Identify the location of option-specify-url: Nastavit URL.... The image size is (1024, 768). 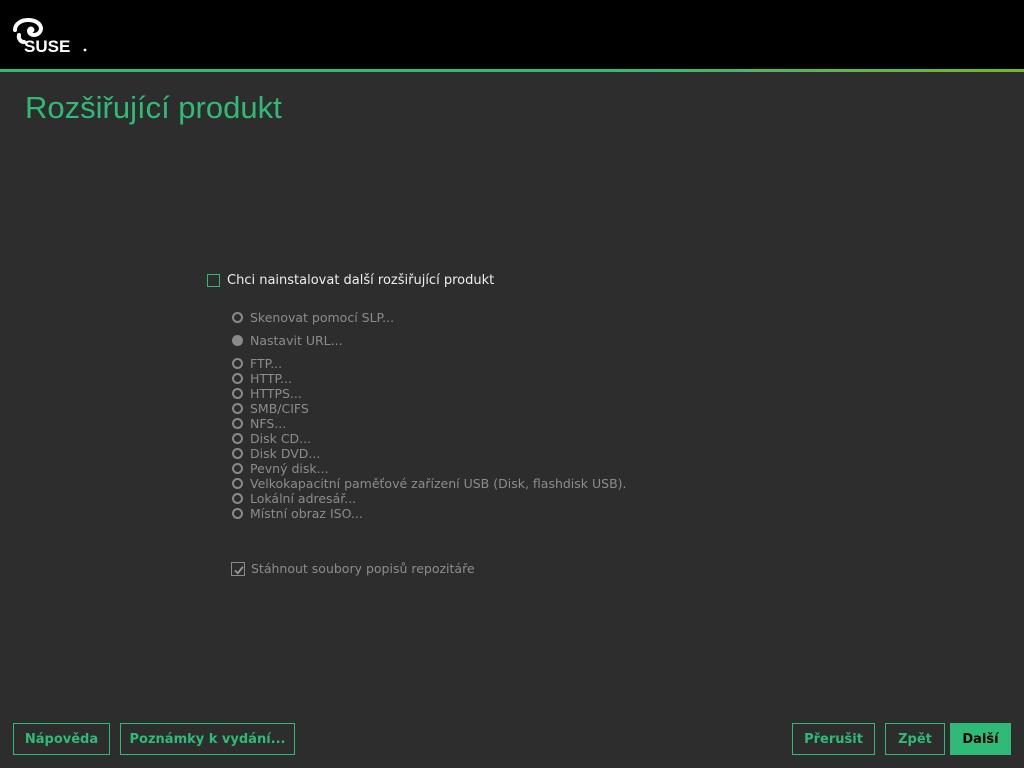
(287, 340).